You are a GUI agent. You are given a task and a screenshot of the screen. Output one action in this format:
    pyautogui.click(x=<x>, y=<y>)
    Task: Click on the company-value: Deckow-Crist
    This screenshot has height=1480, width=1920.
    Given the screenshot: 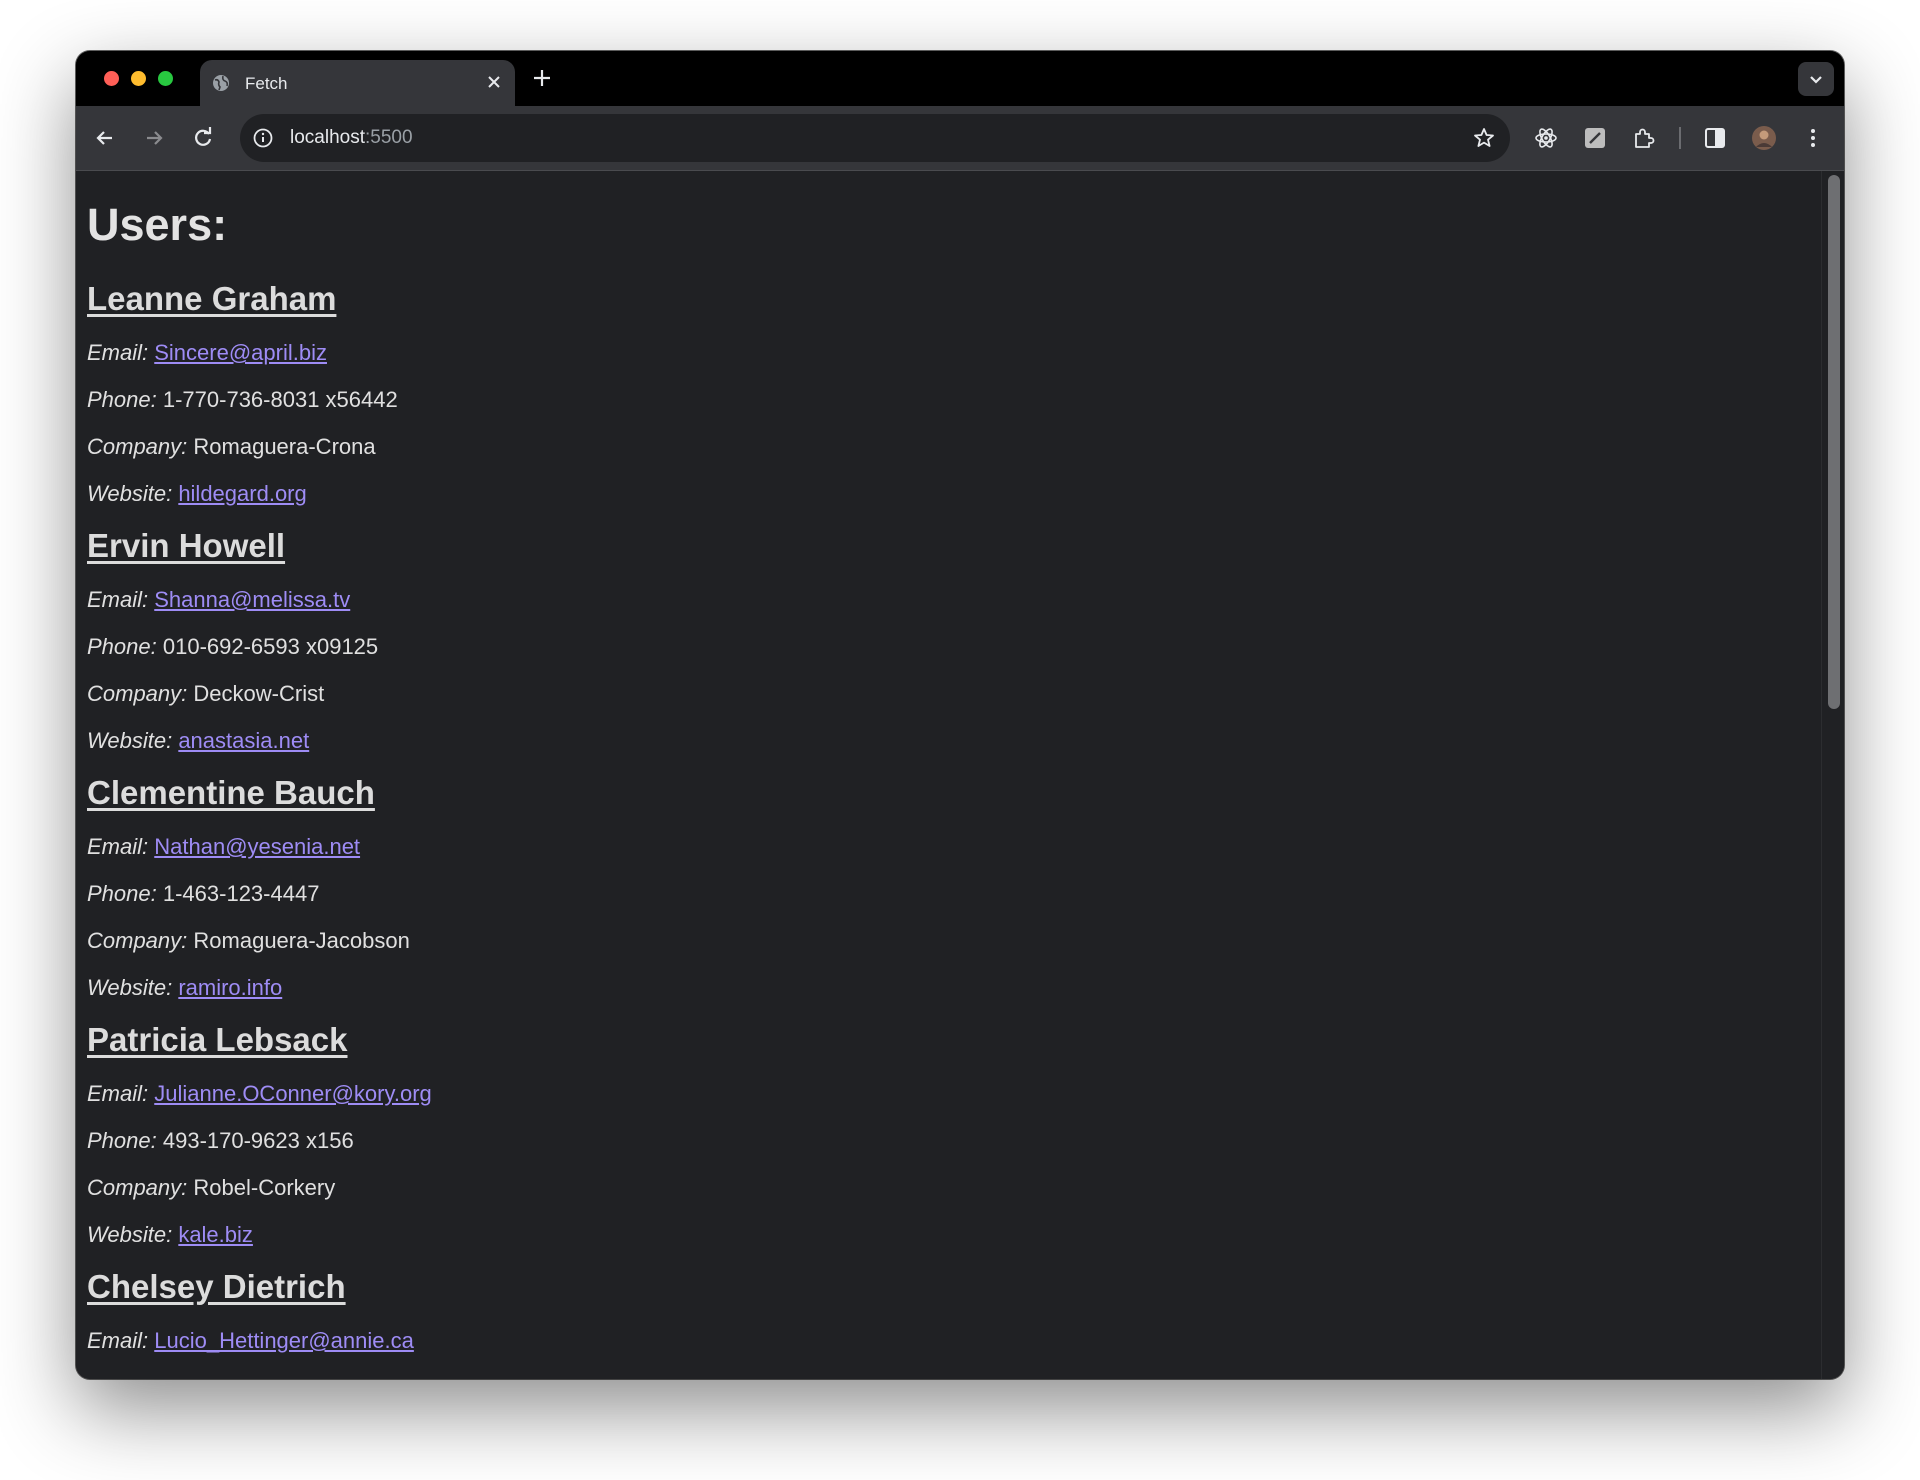 What is the action you would take?
    pyautogui.click(x=259, y=693)
    